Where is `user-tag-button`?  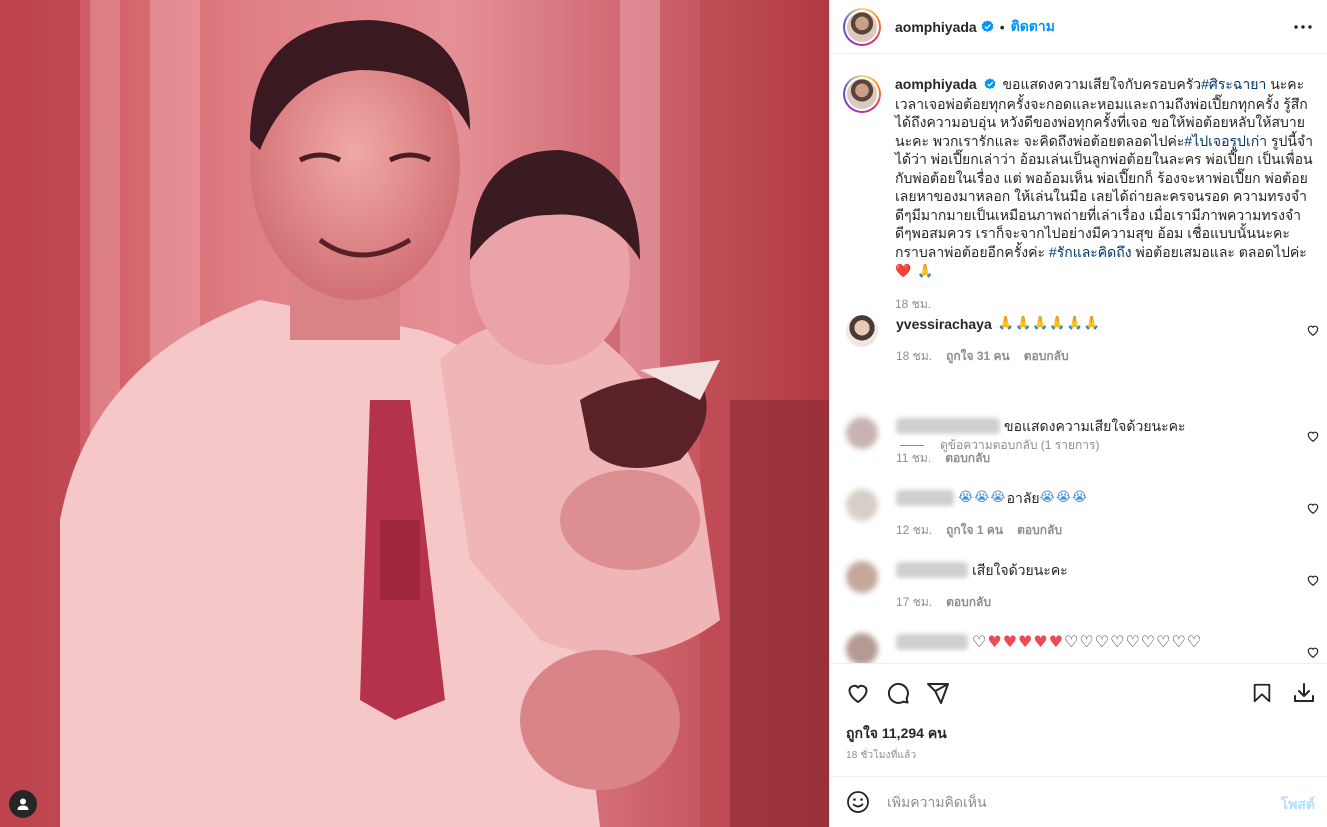
user-tag-button is located at coordinates (23, 804).